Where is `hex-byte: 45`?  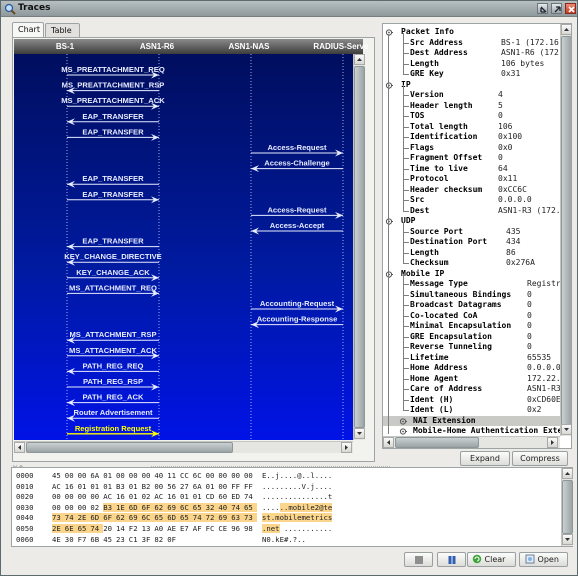
hex-byte: 45 is located at coordinates (109, 539).